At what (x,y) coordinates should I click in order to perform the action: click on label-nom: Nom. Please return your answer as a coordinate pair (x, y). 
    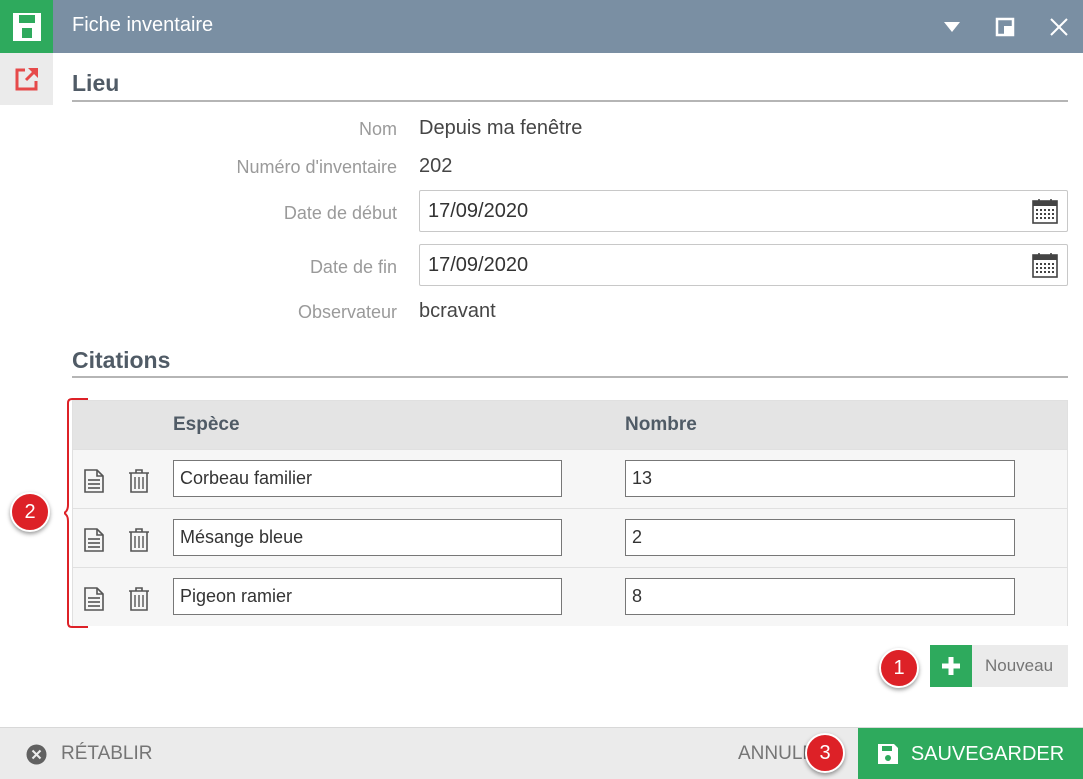
    Looking at the image, I should click on (377, 129).